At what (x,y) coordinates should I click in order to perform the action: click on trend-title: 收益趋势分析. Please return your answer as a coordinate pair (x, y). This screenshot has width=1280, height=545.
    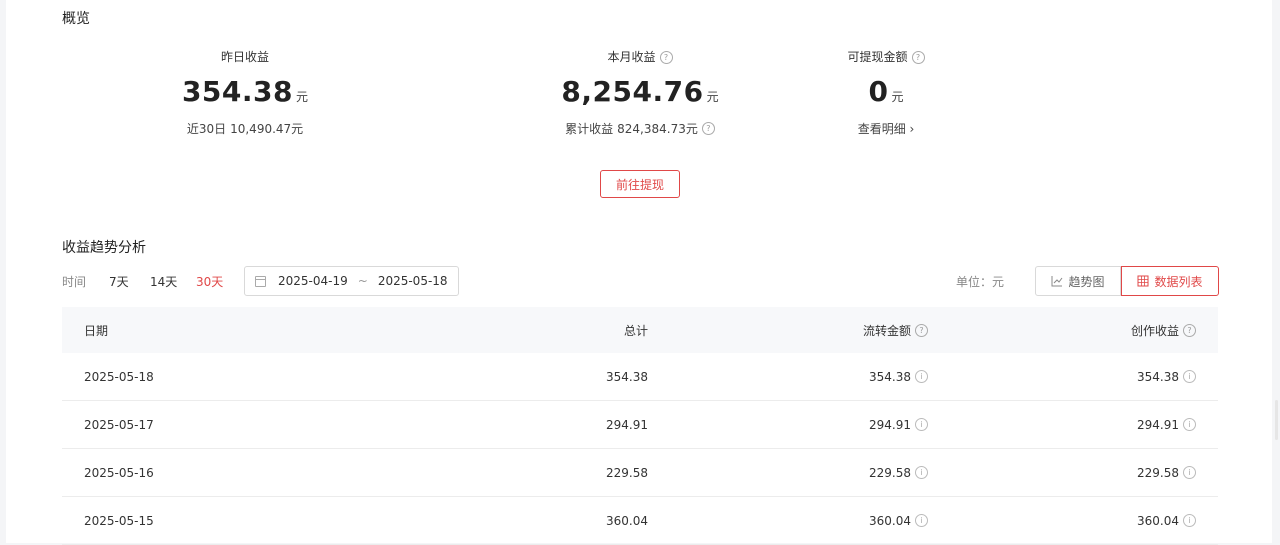
    Looking at the image, I should click on (104, 248).